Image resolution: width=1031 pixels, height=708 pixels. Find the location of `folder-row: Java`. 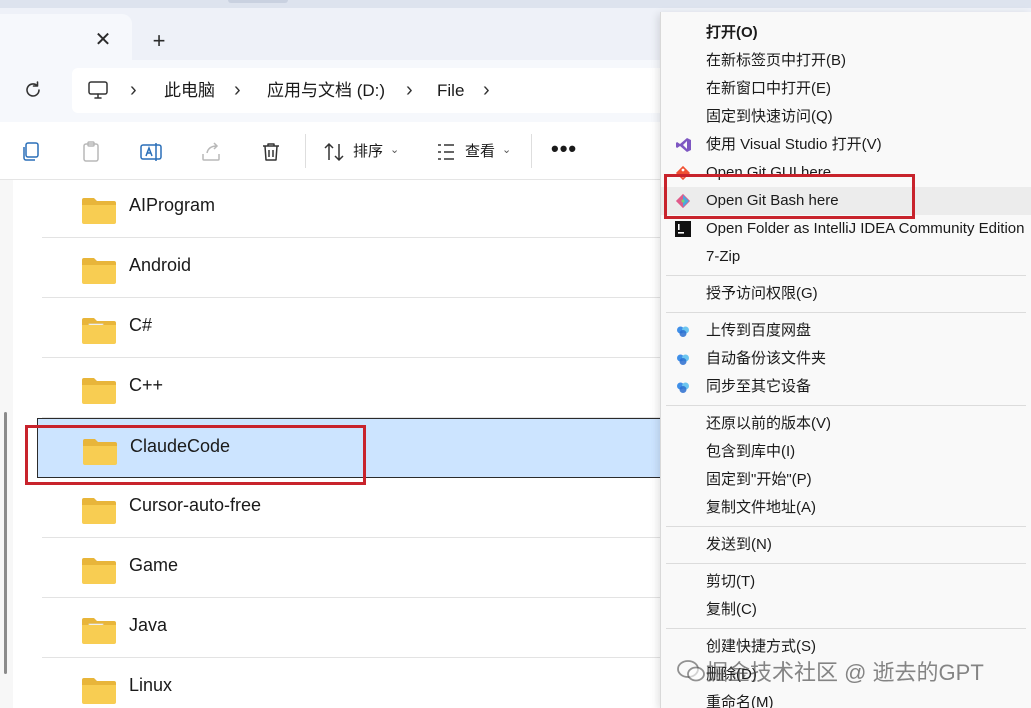

folder-row: Java is located at coordinates (362, 628).